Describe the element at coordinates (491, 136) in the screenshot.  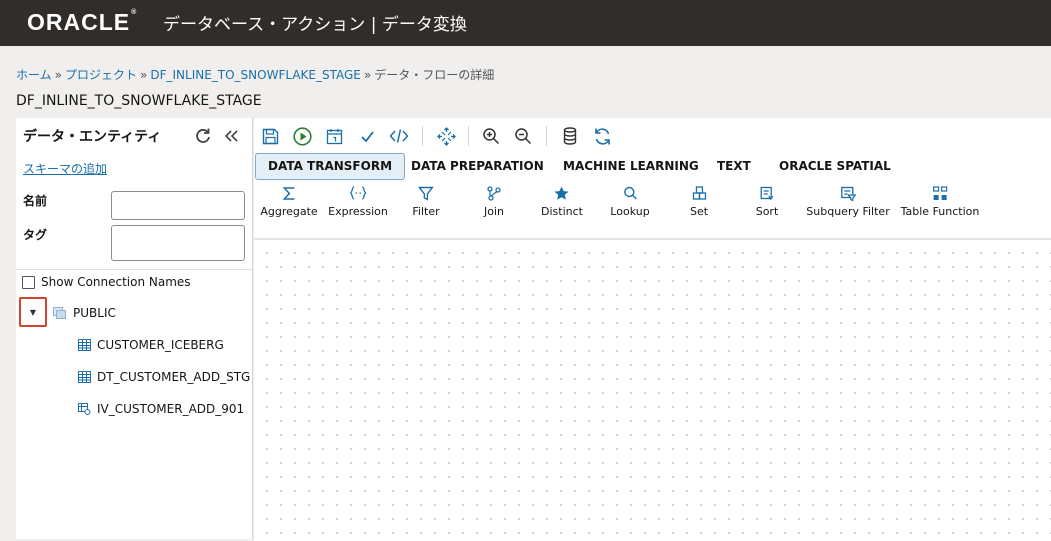
I see `zoom-in-icon` at that location.